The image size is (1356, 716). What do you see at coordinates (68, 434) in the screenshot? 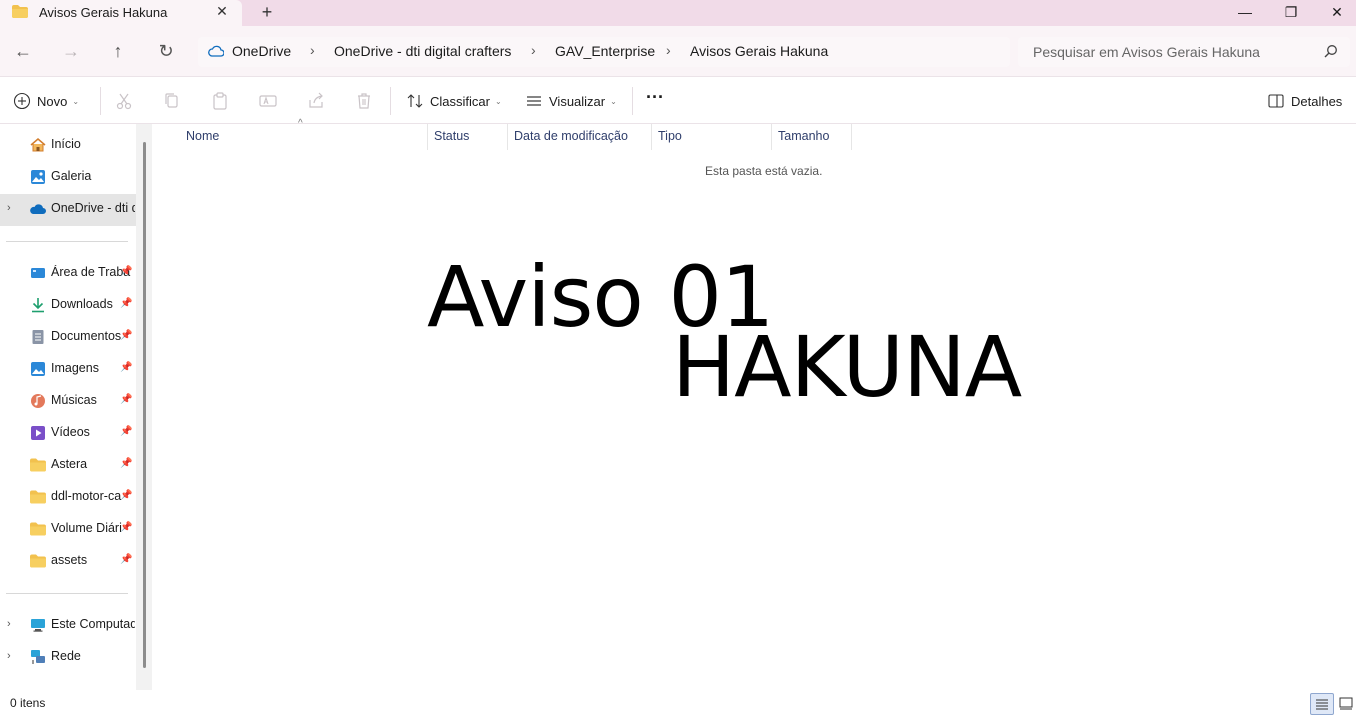
I see `sidebar-item-videos: Vídeos 📌` at bounding box center [68, 434].